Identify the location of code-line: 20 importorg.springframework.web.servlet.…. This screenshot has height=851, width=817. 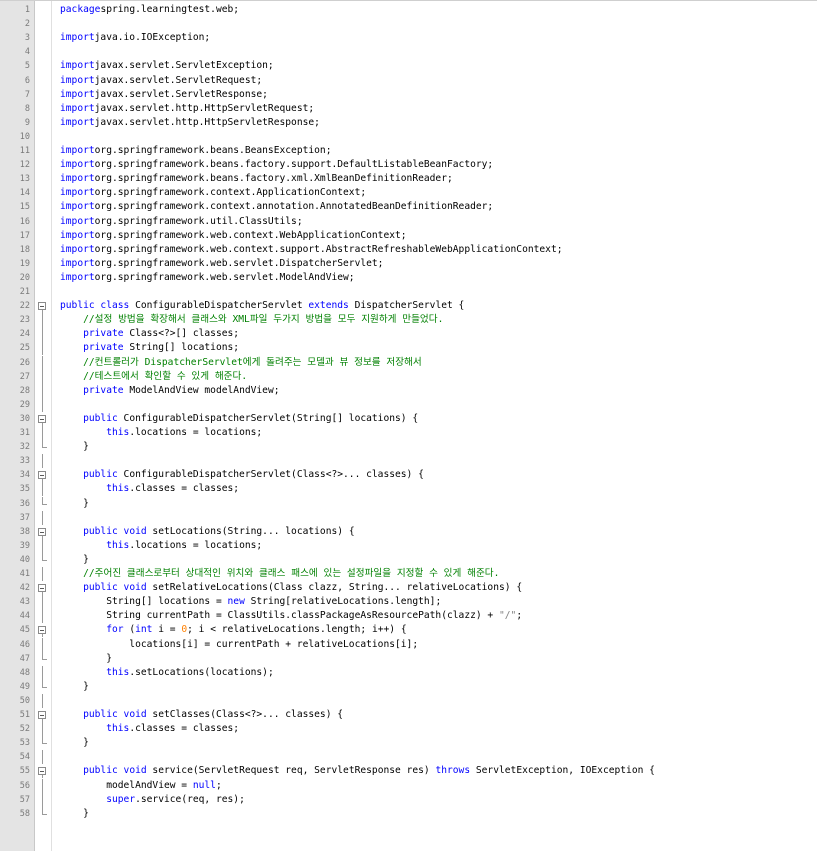
(408, 278).